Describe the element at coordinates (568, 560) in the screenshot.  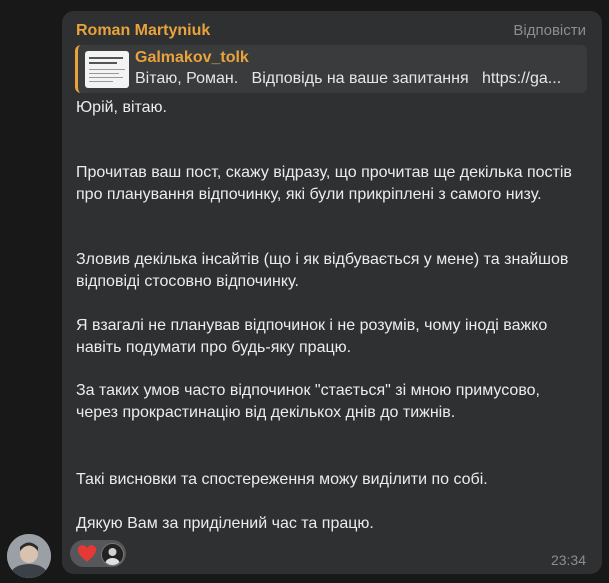
I see `message-time: 23:34` at that location.